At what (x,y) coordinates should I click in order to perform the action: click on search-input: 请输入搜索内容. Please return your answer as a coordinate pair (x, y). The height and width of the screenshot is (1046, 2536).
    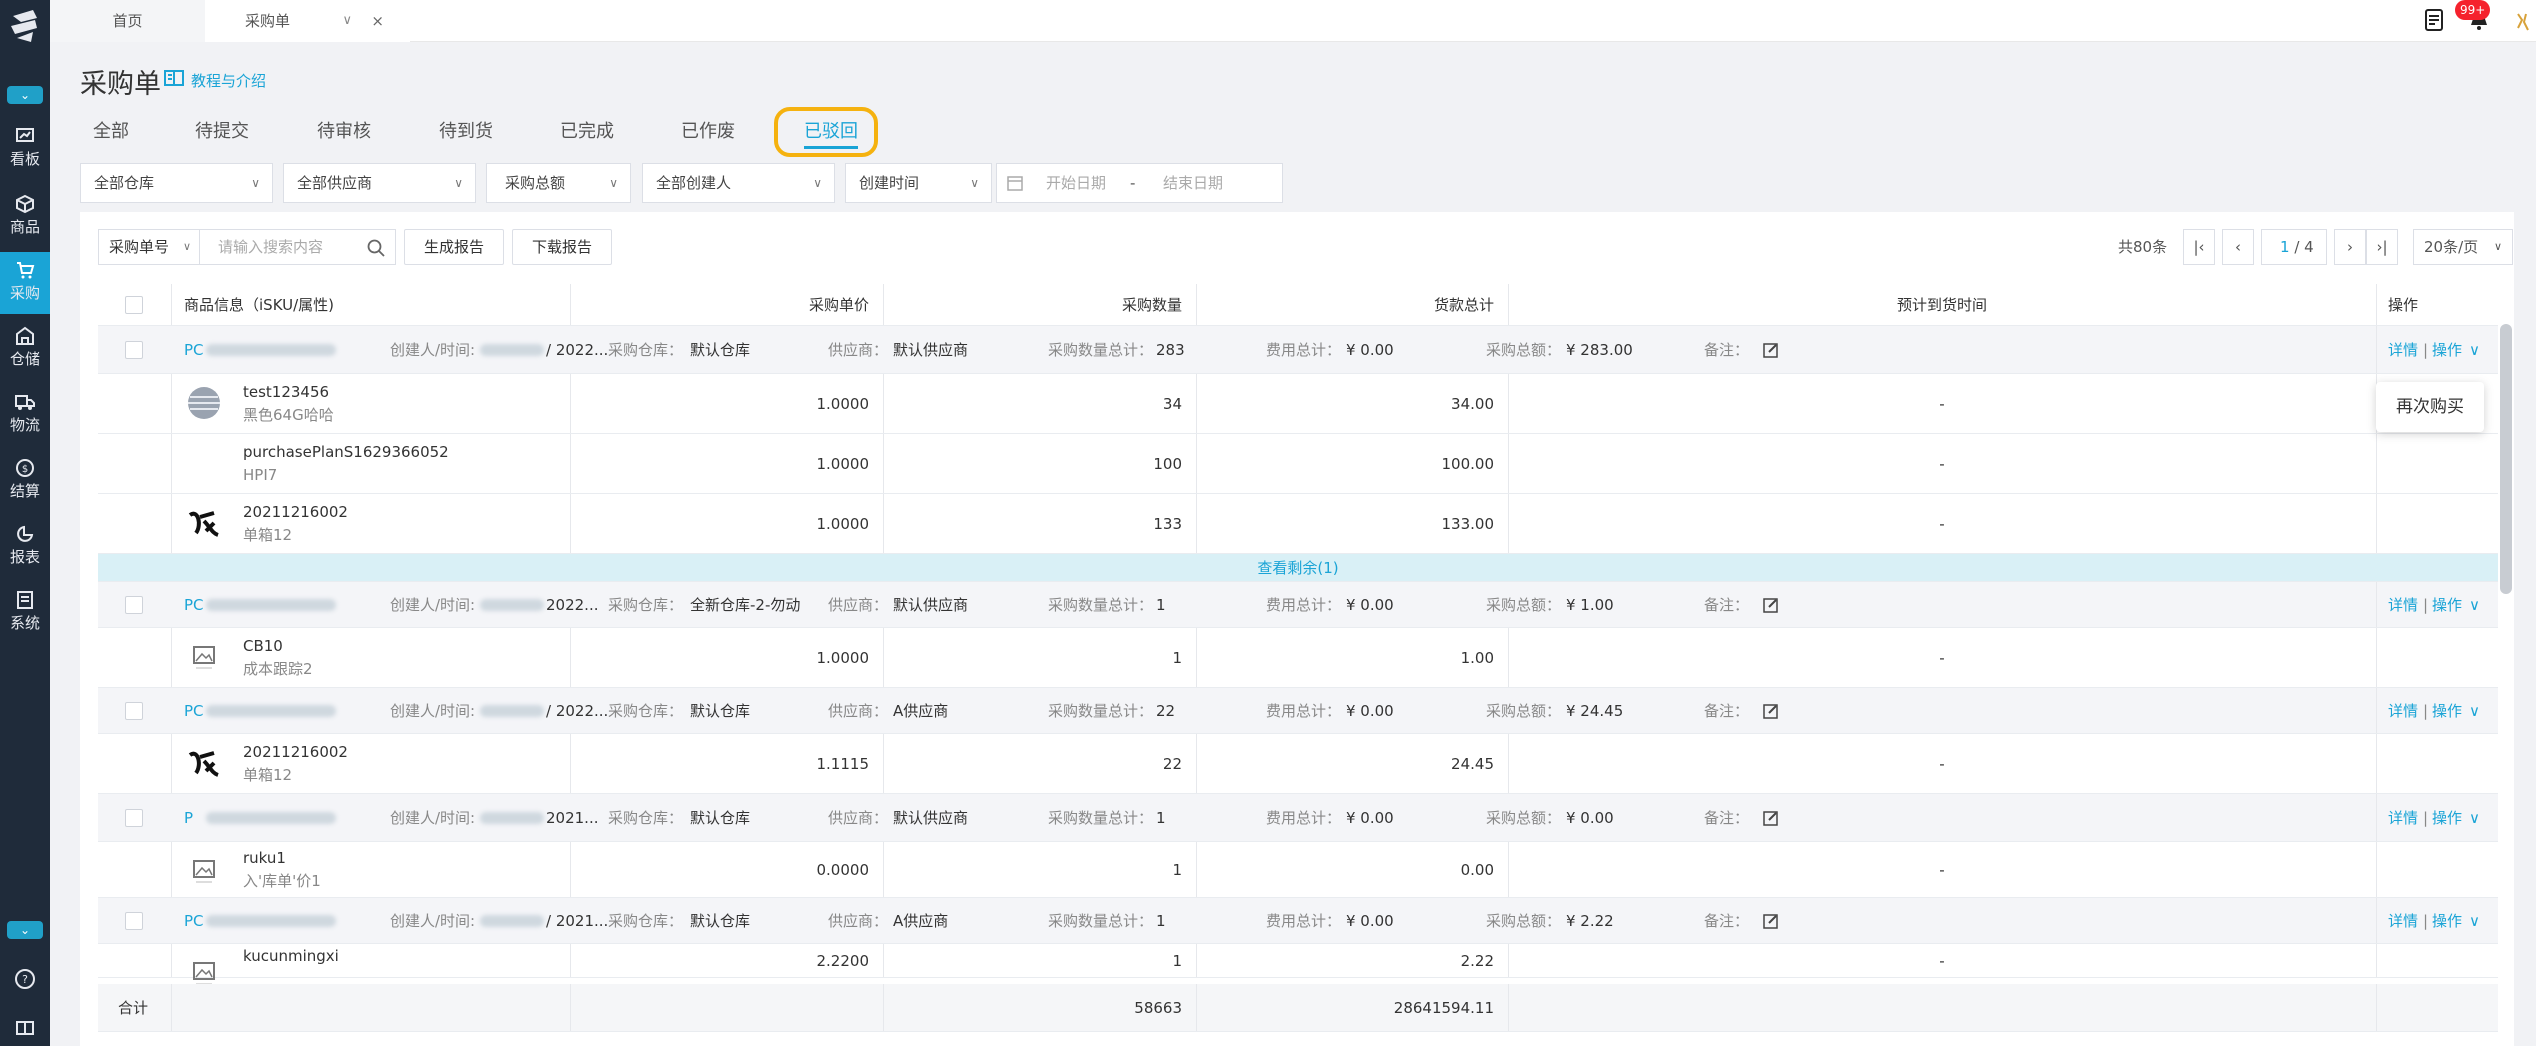
    Looking at the image, I should click on (297, 247).